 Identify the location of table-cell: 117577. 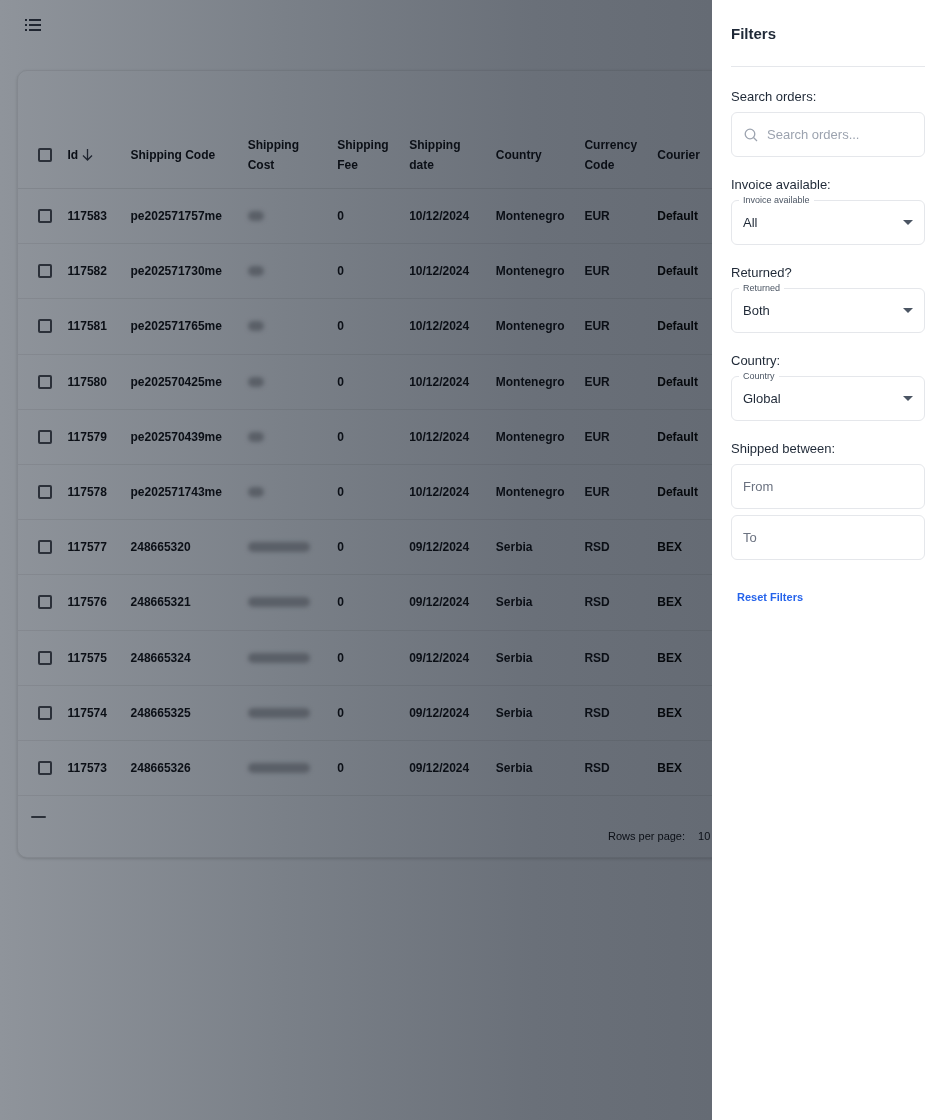
(87, 547).